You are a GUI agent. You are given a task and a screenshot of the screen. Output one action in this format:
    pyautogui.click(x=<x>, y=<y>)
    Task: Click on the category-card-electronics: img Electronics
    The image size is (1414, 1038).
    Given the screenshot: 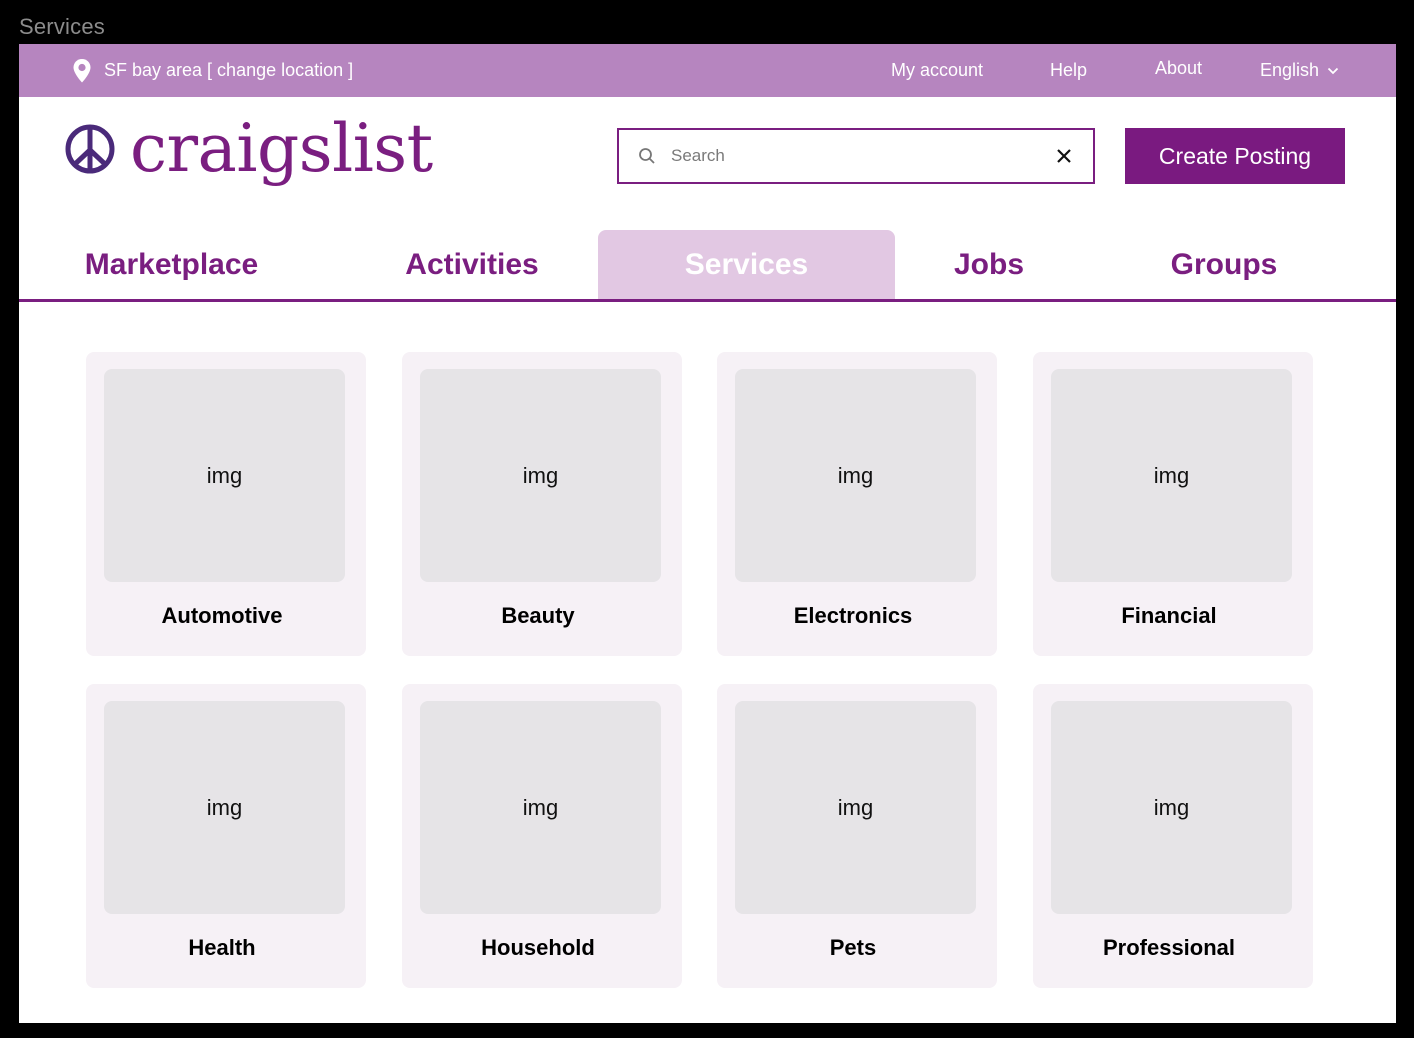 What is the action you would take?
    pyautogui.click(x=857, y=504)
    